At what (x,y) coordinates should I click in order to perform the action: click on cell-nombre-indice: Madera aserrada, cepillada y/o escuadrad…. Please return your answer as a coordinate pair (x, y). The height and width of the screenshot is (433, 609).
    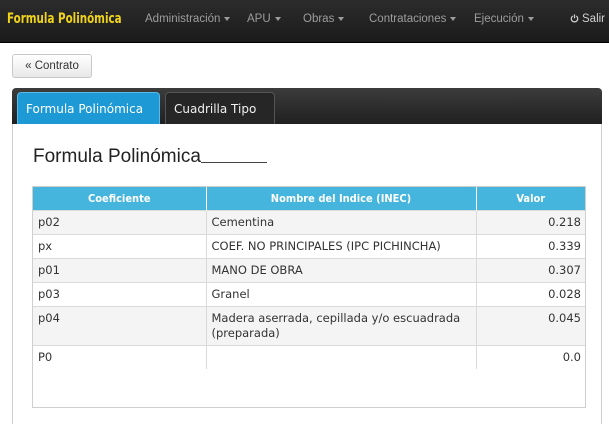
    Looking at the image, I should click on (341, 326).